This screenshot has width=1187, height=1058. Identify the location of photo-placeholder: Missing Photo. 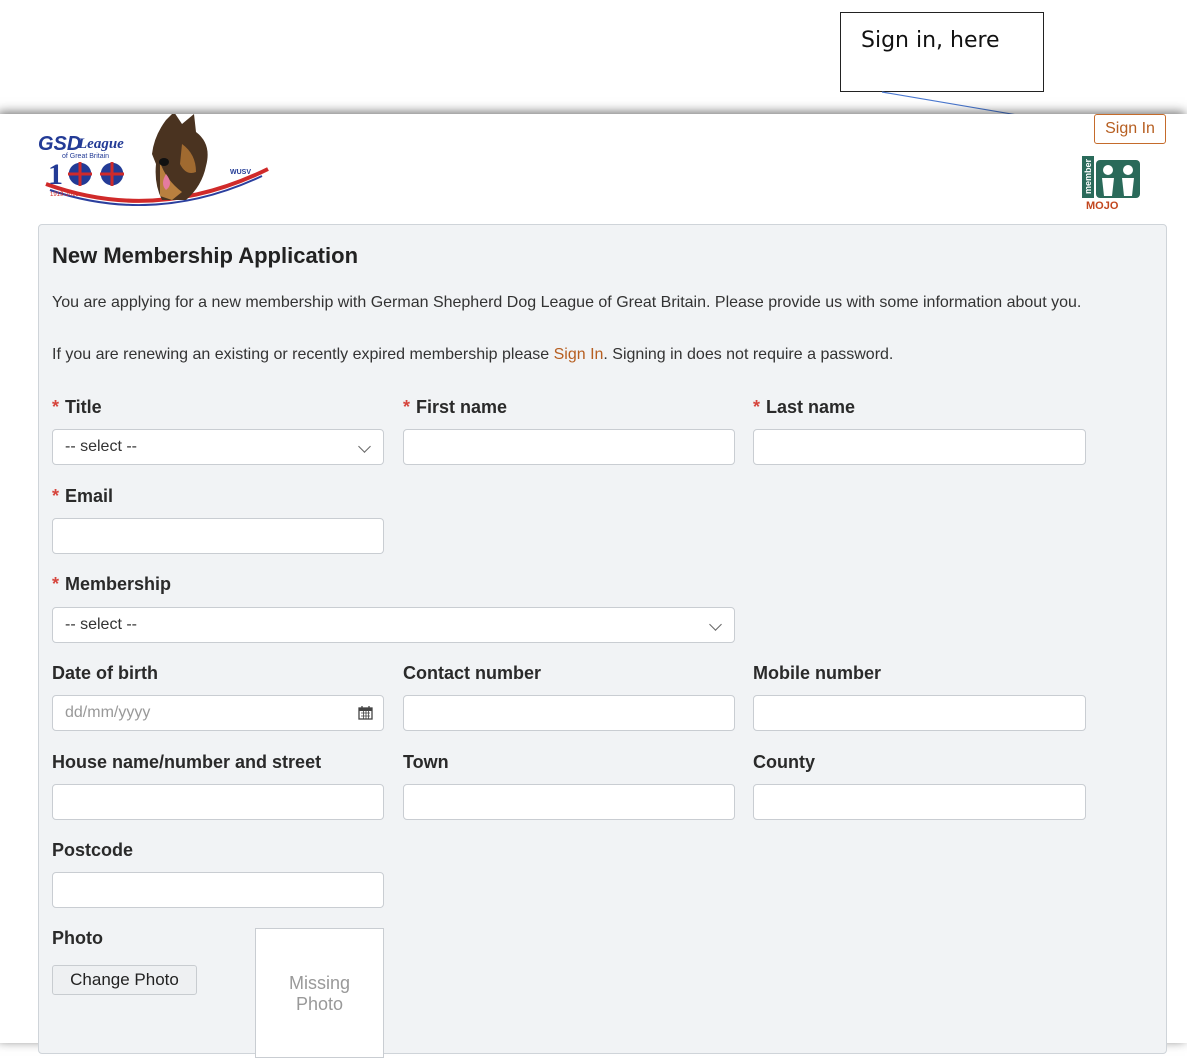
(319, 993).